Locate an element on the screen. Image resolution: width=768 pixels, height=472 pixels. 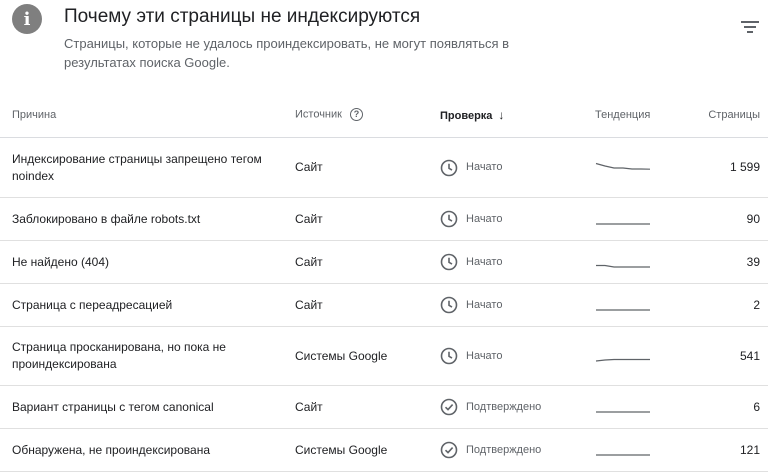
filter-icon is located at coordinates (750, 26).